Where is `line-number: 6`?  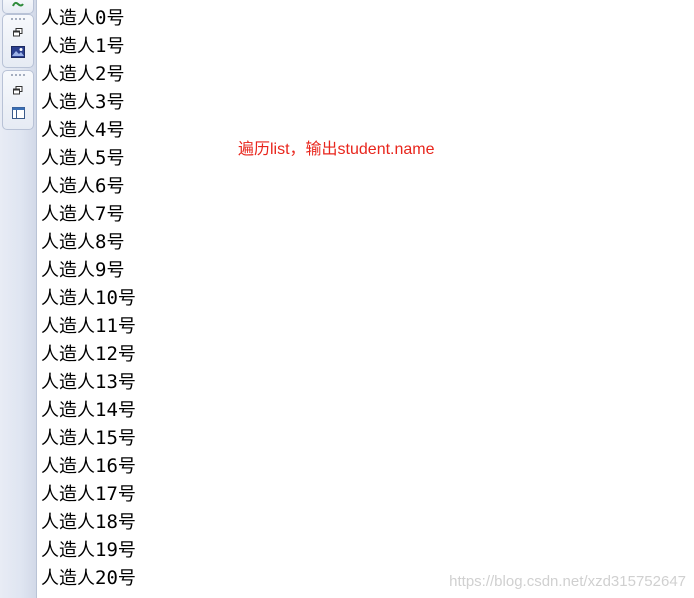 line-number: 6 is located at coordinates (101, 186).